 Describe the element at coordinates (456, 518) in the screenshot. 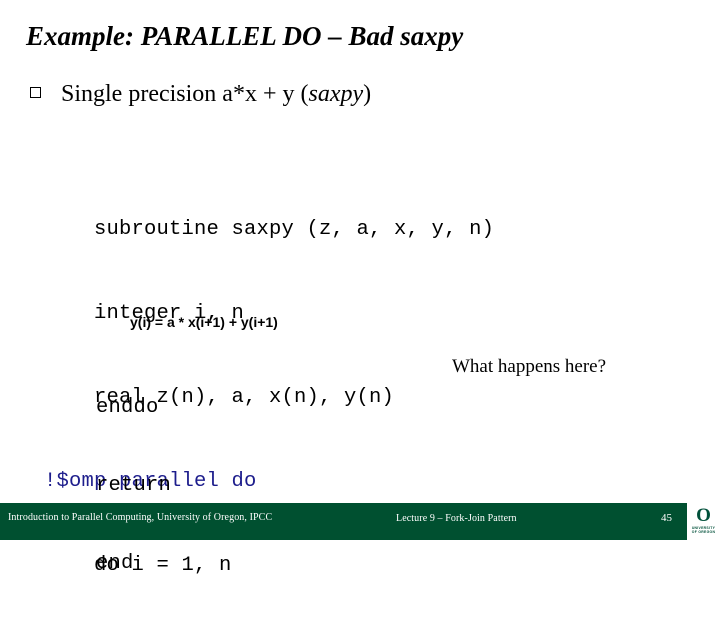

I see `footer-lecture-label: Lecture 9 – Fork-Join Pattern` at that location.